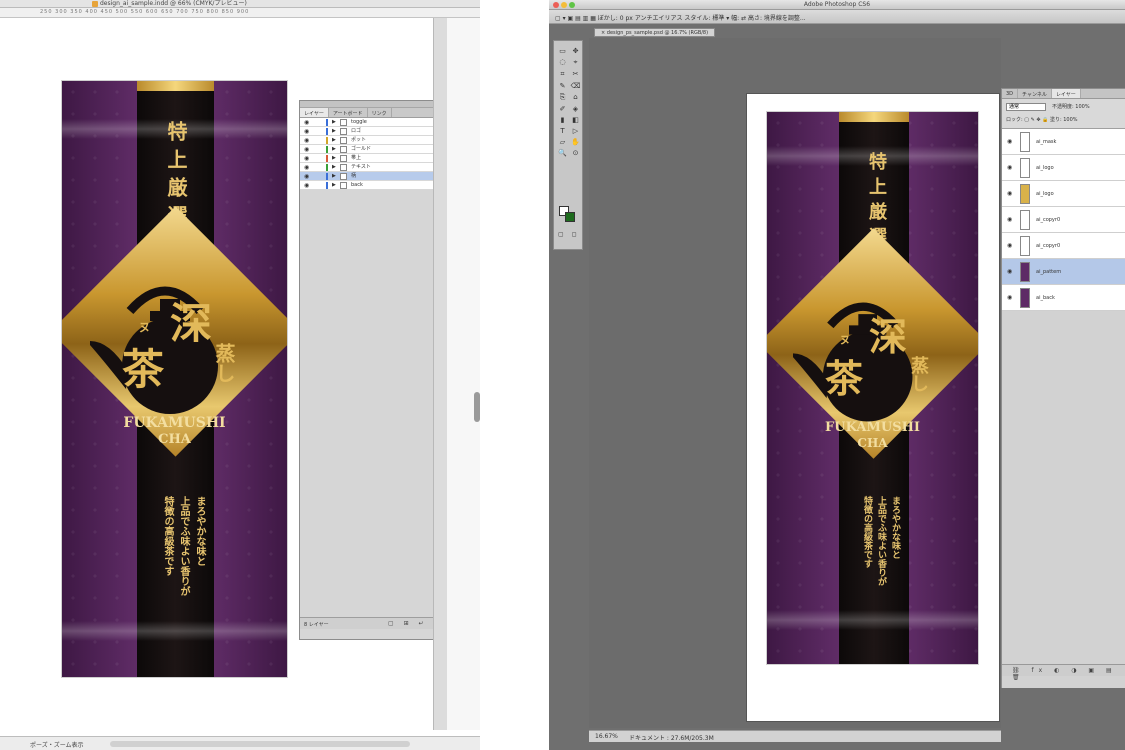 The height and width of the screenshot is (750, 1125). Describe the element at coordinates (795, 736) in the screenshot. I see `photoshop-statusbar: 16.67% ドキュメント : 27.6M/205.3M` at that location.